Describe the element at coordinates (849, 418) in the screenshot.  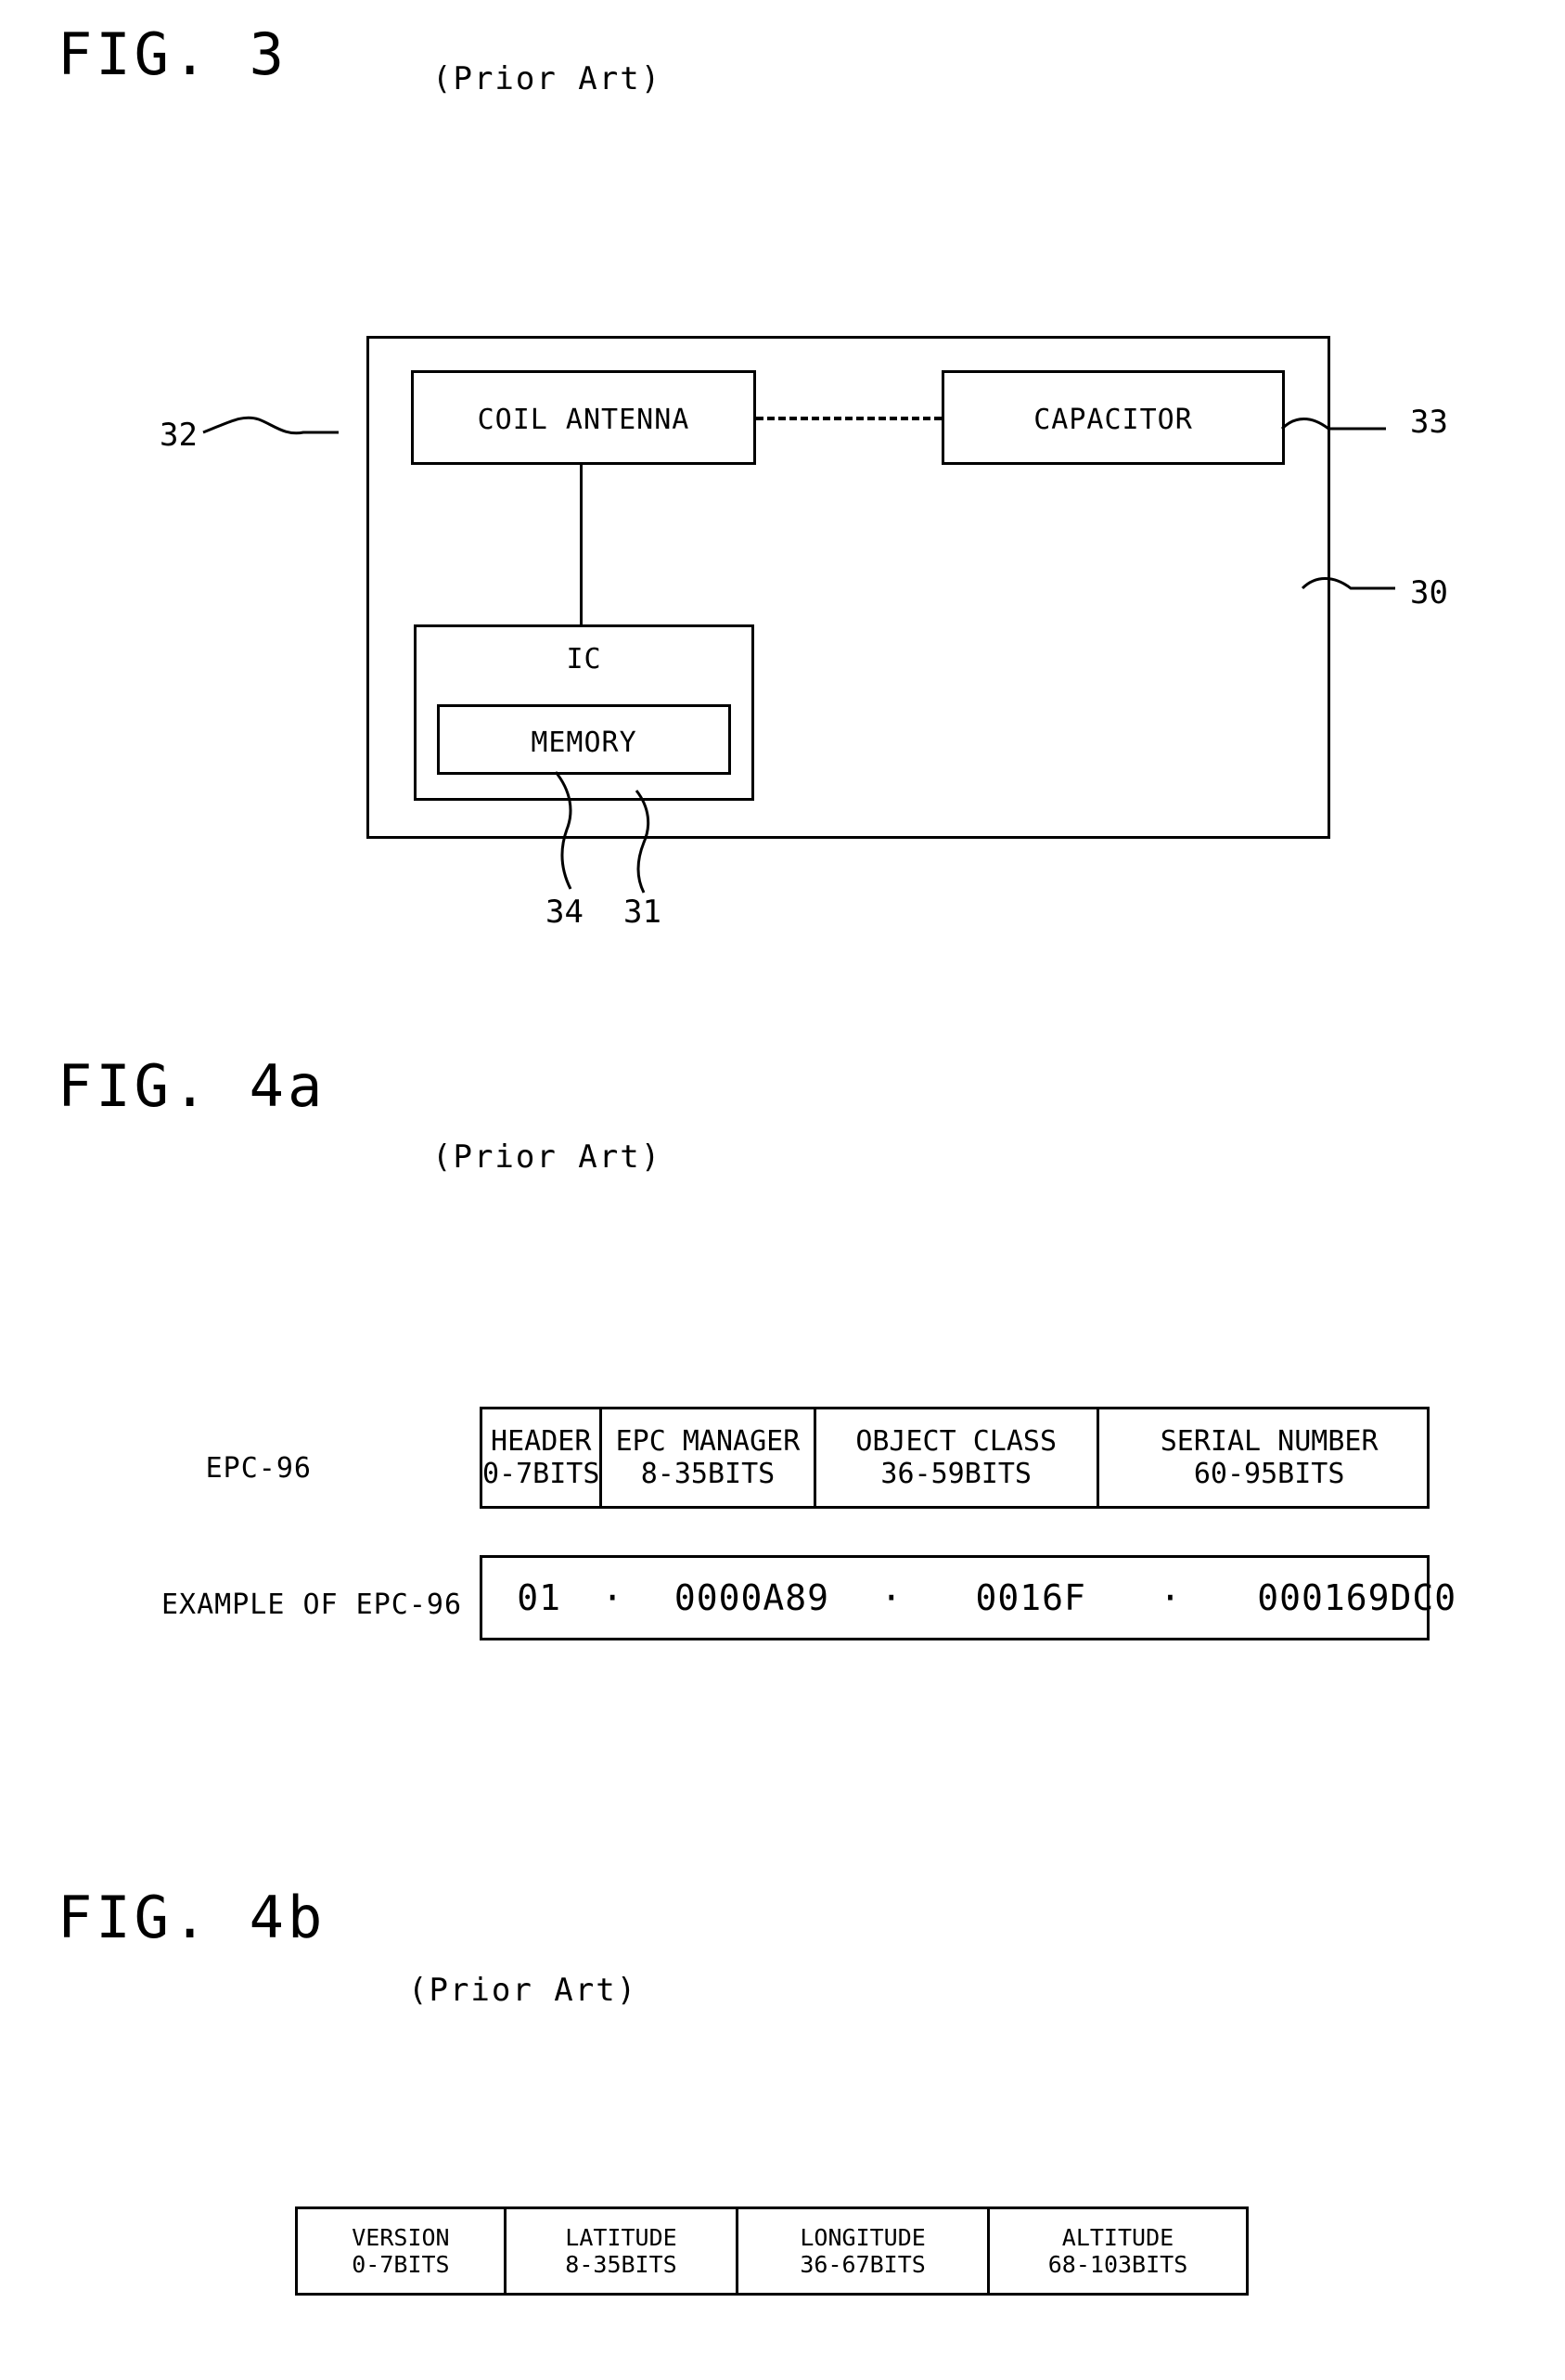
I see `antenna-capacitor-connection` at that location.